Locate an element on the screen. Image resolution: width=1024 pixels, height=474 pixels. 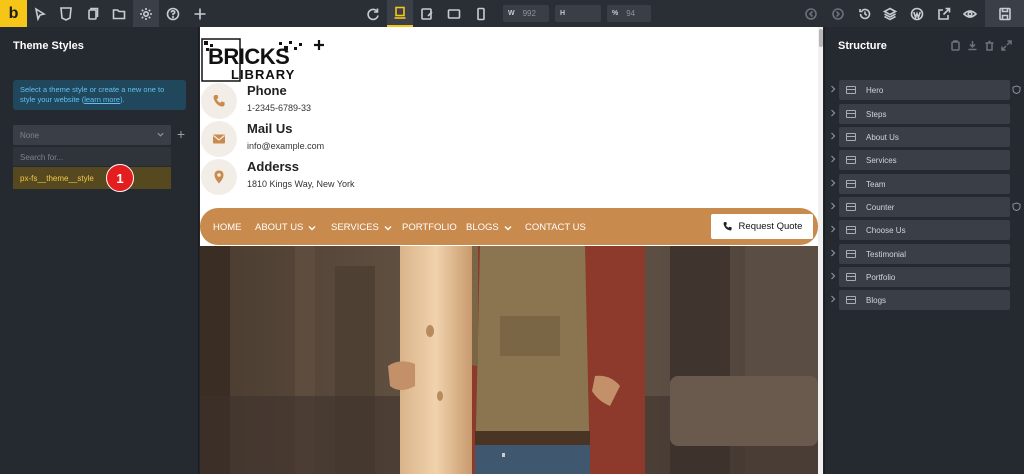
history-icon is located at coordinates (865, 13).